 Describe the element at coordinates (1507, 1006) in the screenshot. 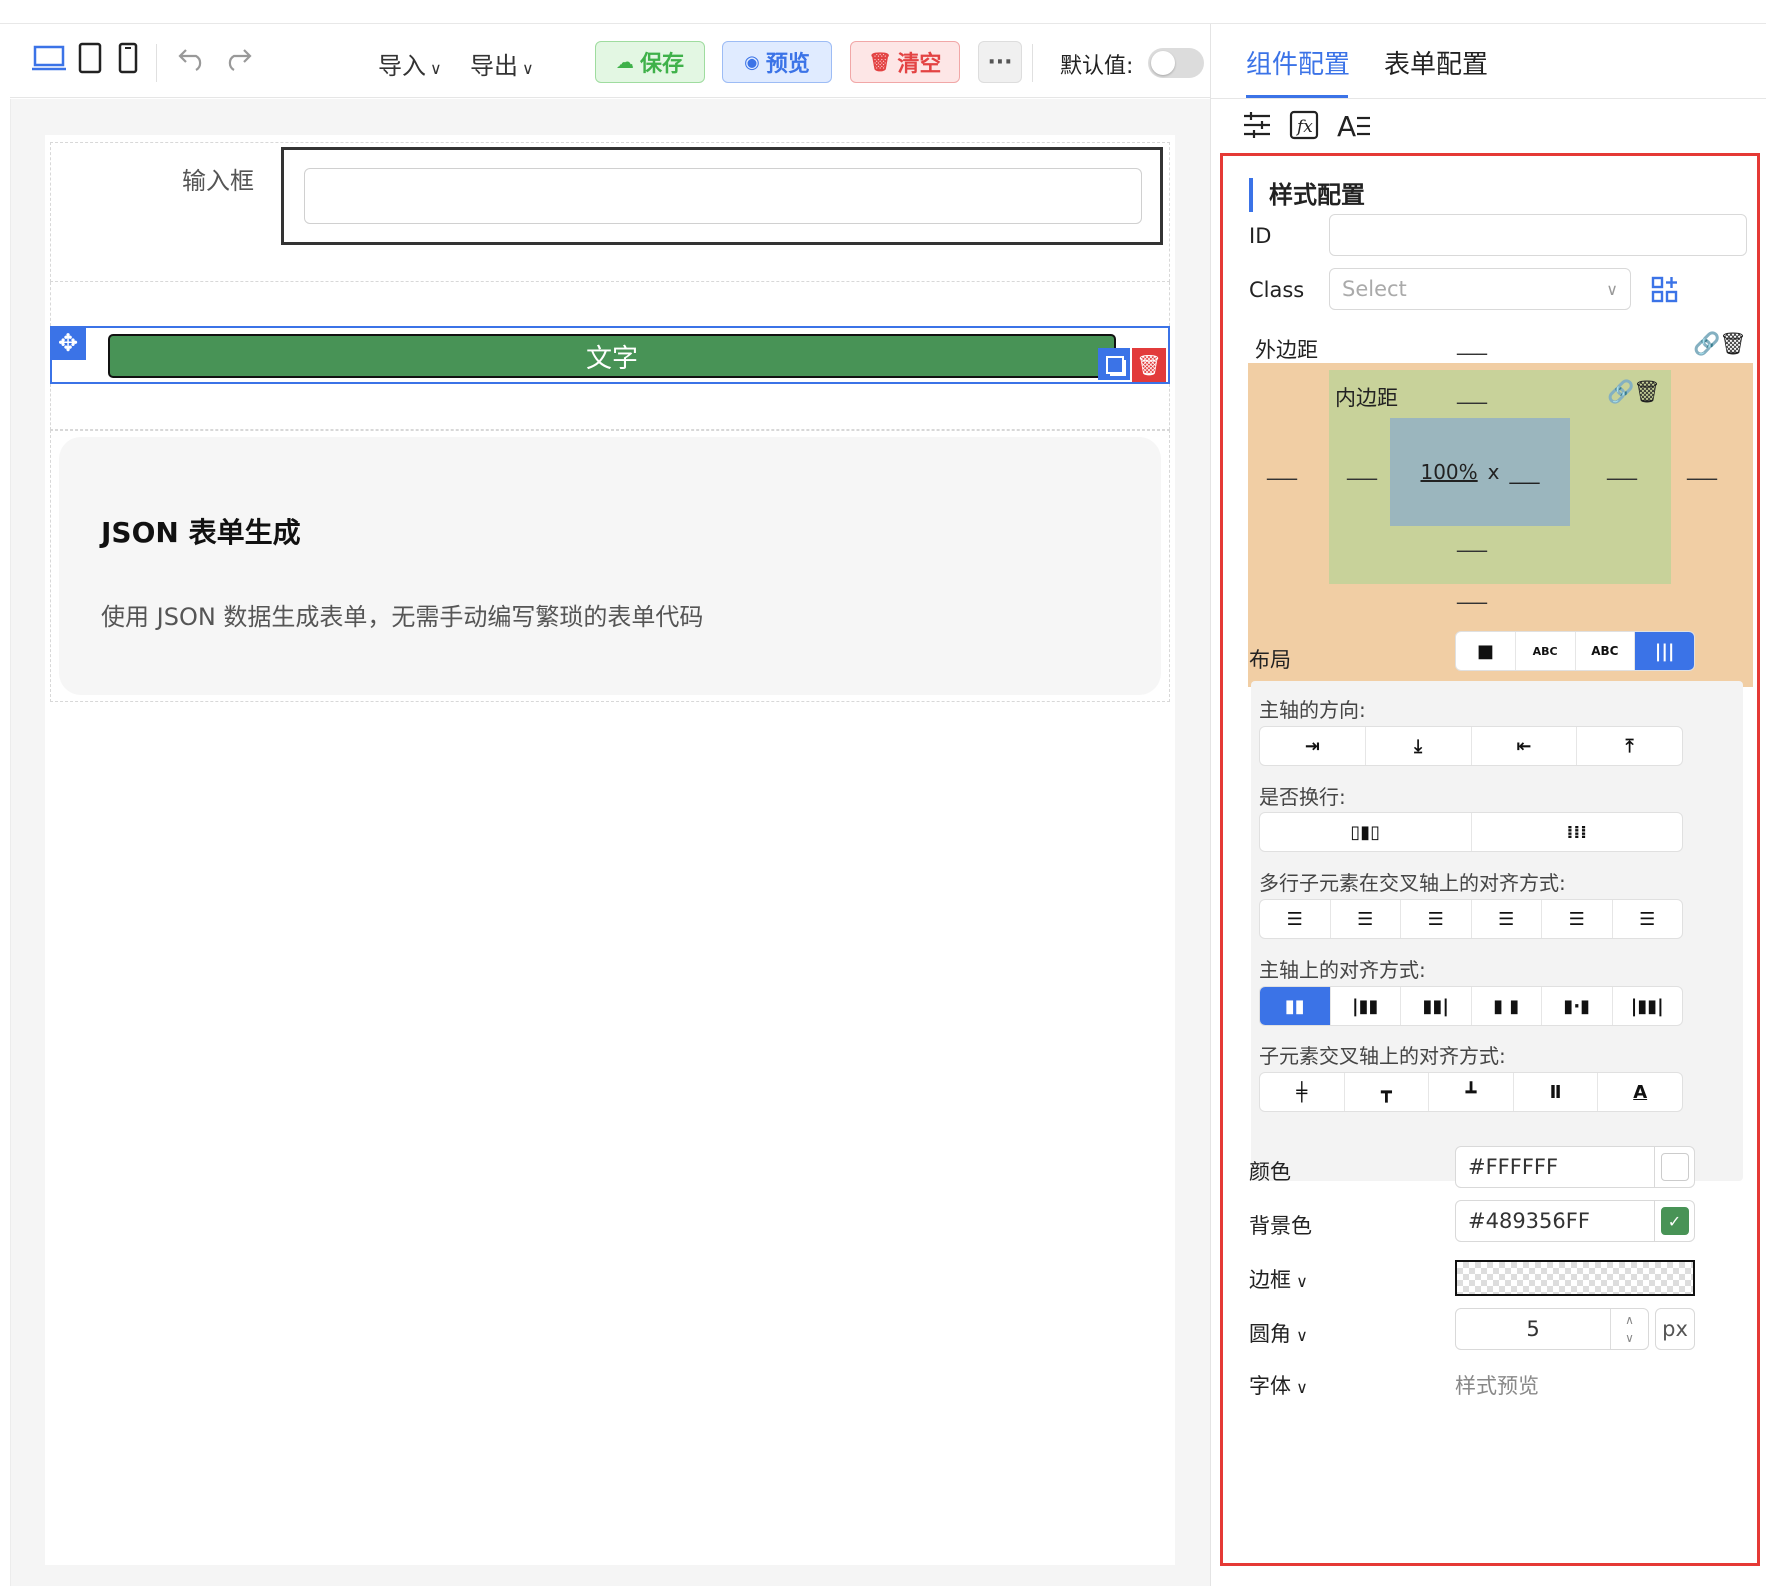

I see `justify-between-icon: ▮ ▮` at that location.